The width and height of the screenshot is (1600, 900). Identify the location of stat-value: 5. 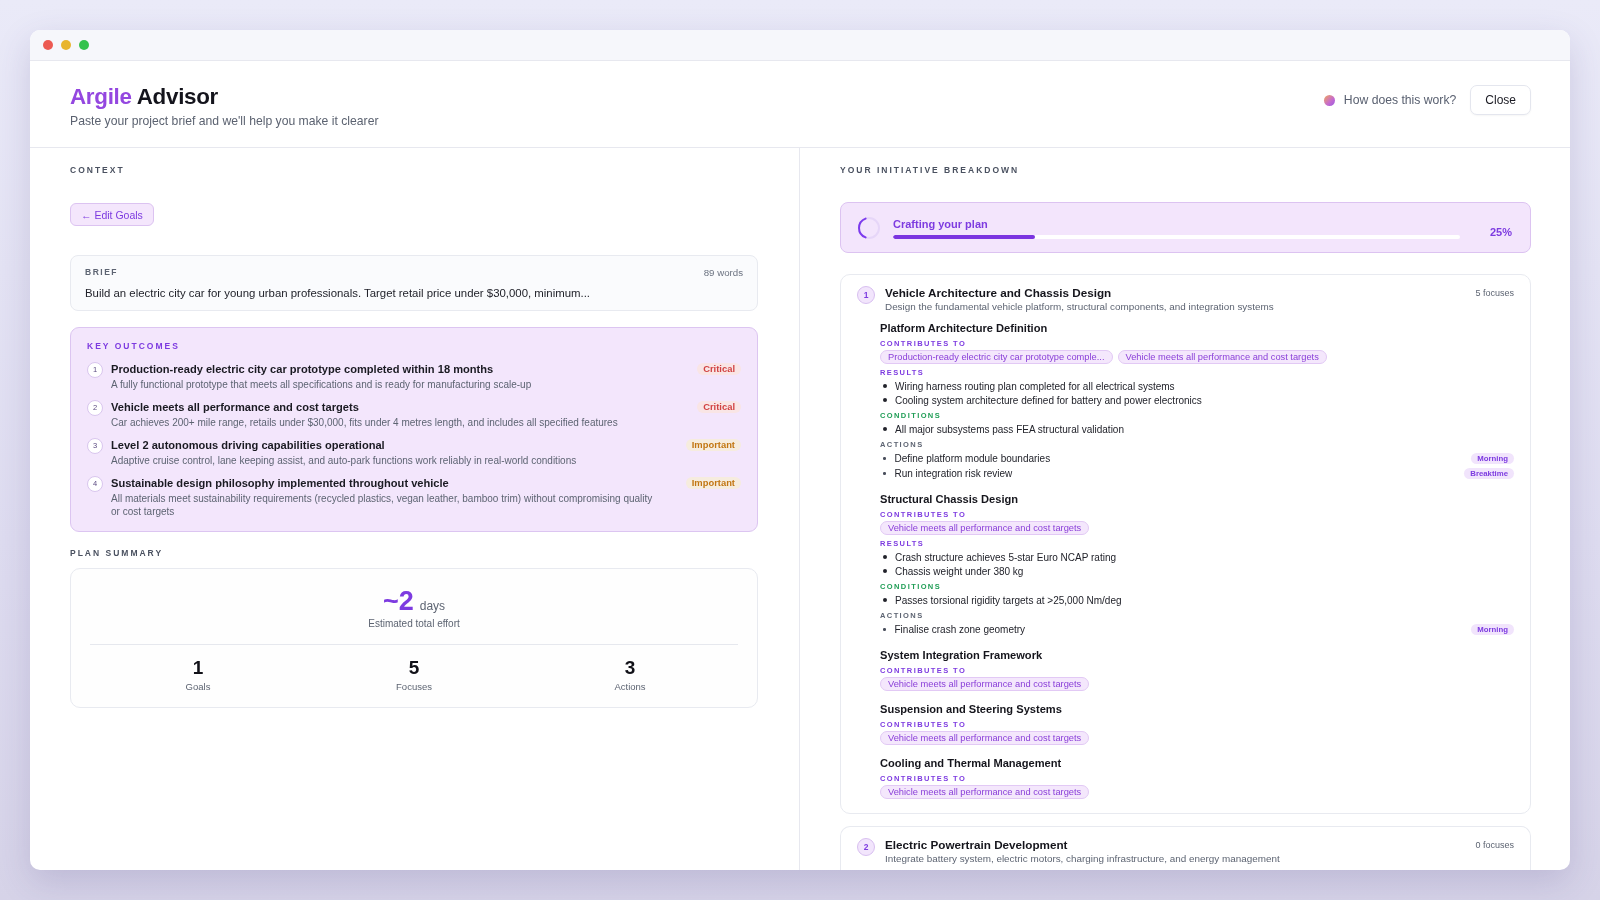
(414, 668).